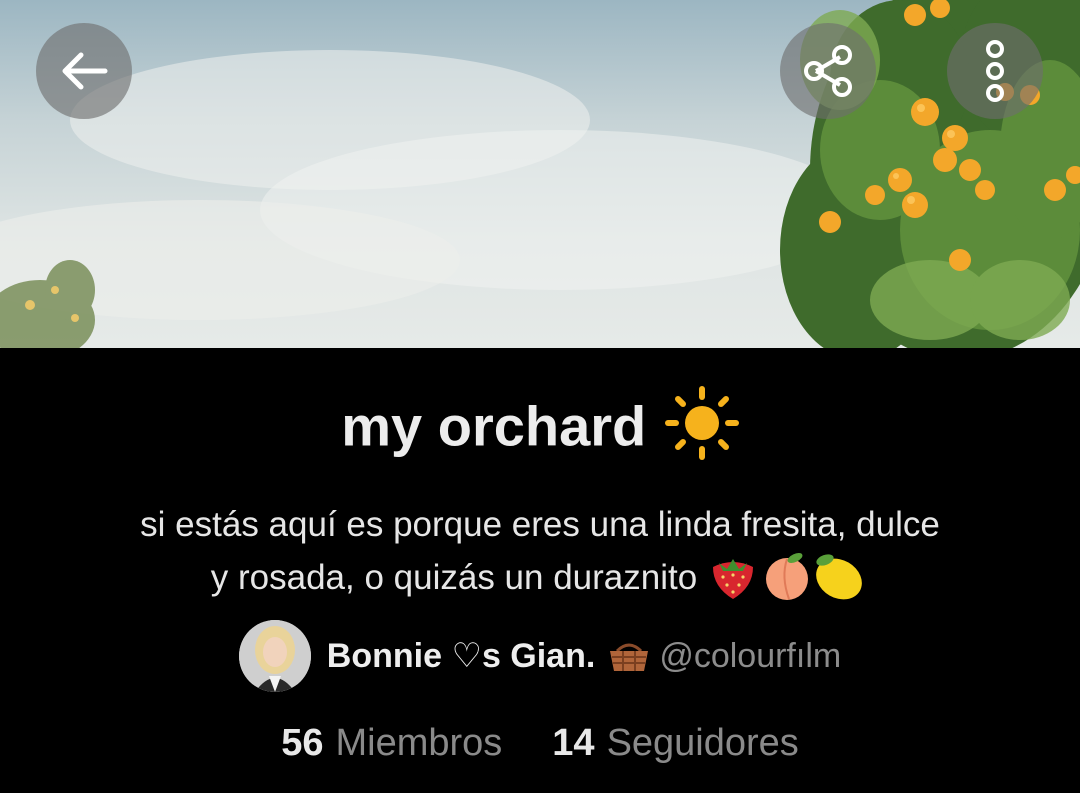 The image size is (1080, 793). I want to click on followers-stat: 14 Seguidores, so click(675, 743).